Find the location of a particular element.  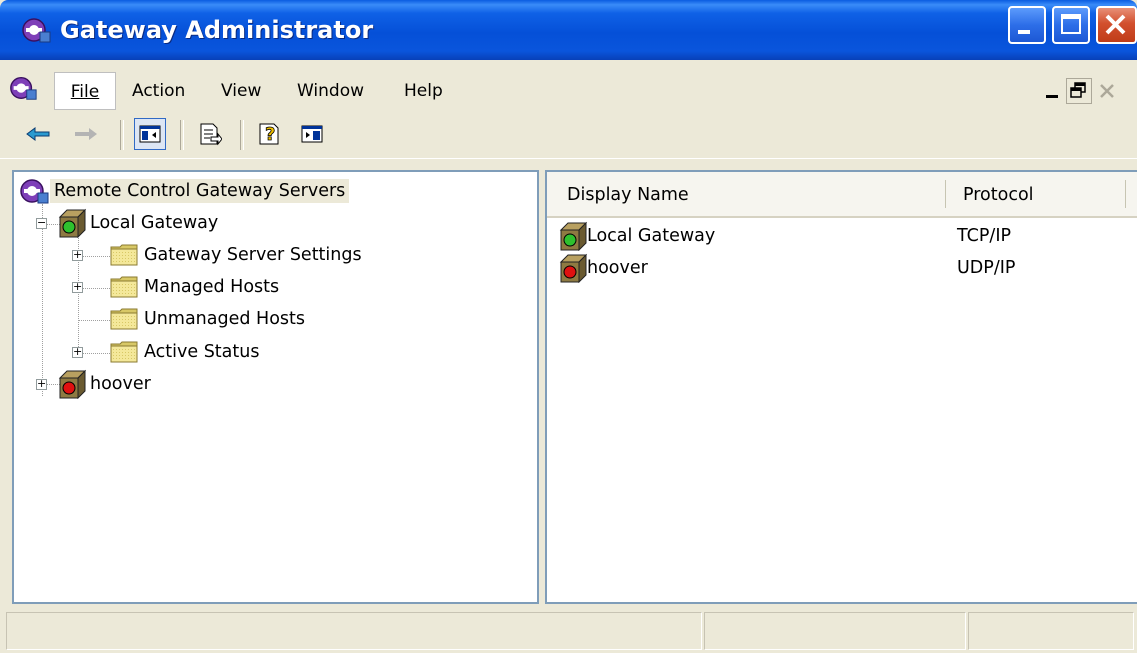

list-item-protocol: UDP/IP is located at coordinates (986, 268).